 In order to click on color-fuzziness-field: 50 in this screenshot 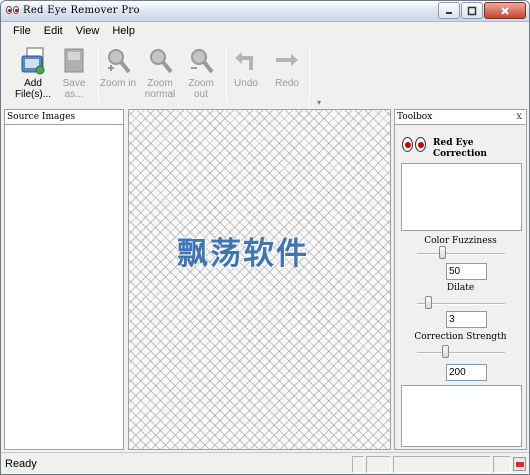, I will do `click(466, 271)`.